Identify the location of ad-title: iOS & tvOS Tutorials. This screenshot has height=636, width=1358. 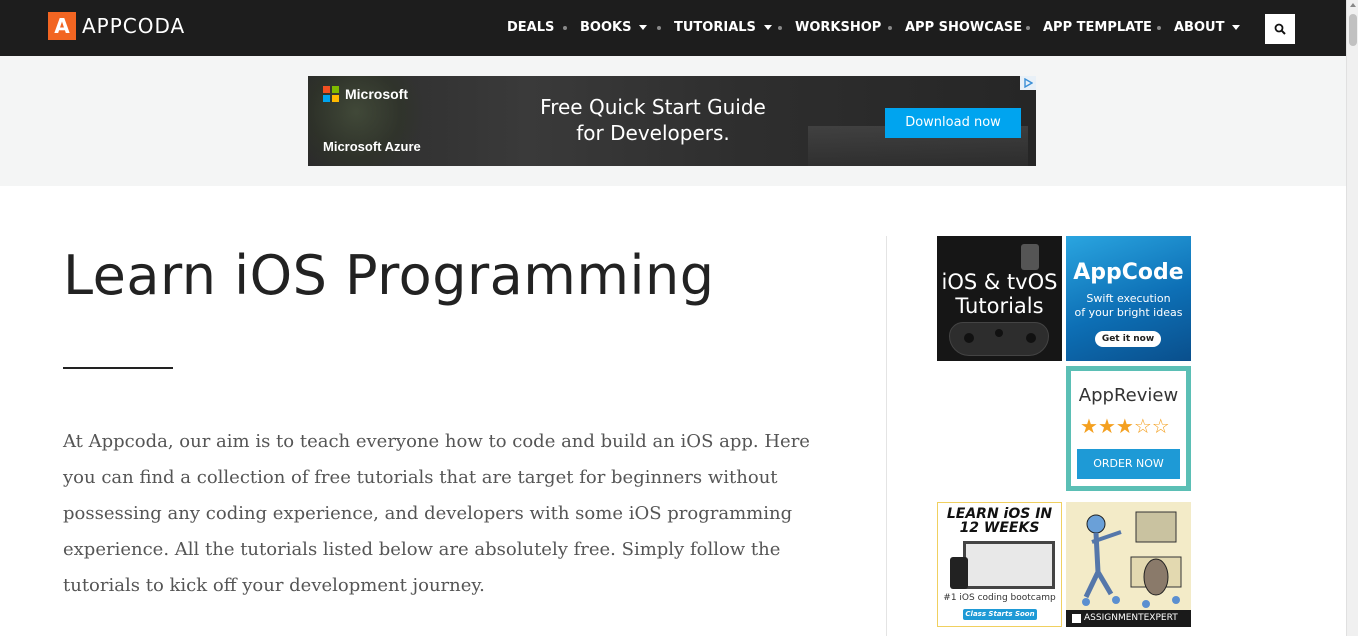
(999, 294).